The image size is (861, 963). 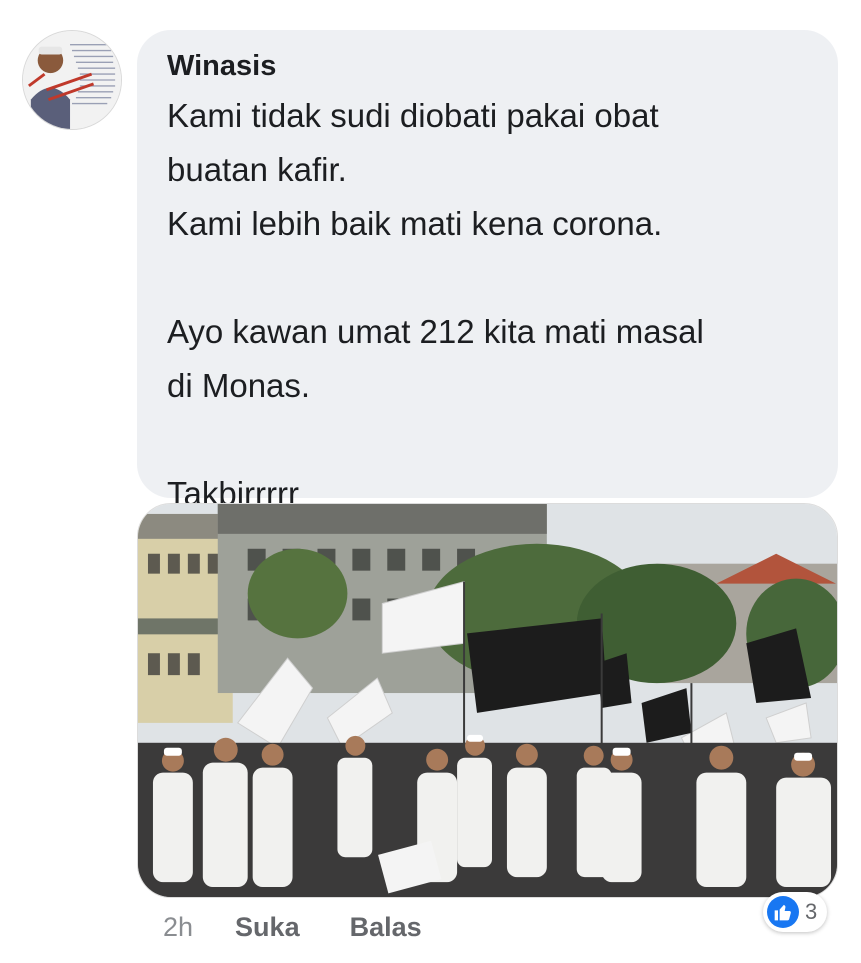 I want to click on like-thumbs-up-icon, so click(x=783, y=912).